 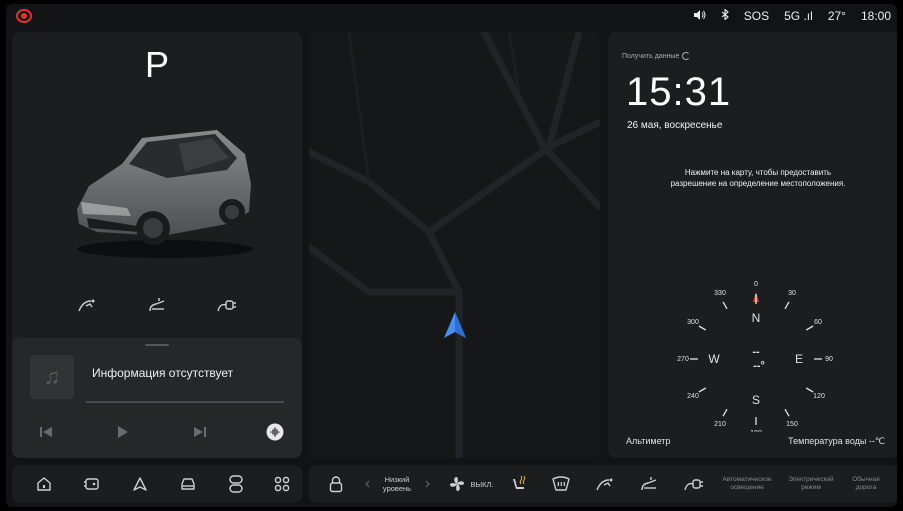 What do you see at coordinates (747, 479) in the screenshot?
I see `light-mode-line1: Автоматическое` at bounding box center [747, 479].